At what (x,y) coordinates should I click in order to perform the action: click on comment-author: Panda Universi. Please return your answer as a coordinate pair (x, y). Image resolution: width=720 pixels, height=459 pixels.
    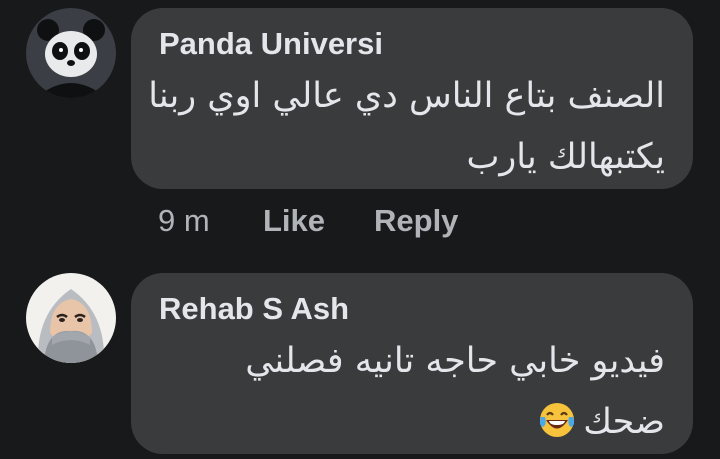
    Looking at the image, I should click on (271, 44).